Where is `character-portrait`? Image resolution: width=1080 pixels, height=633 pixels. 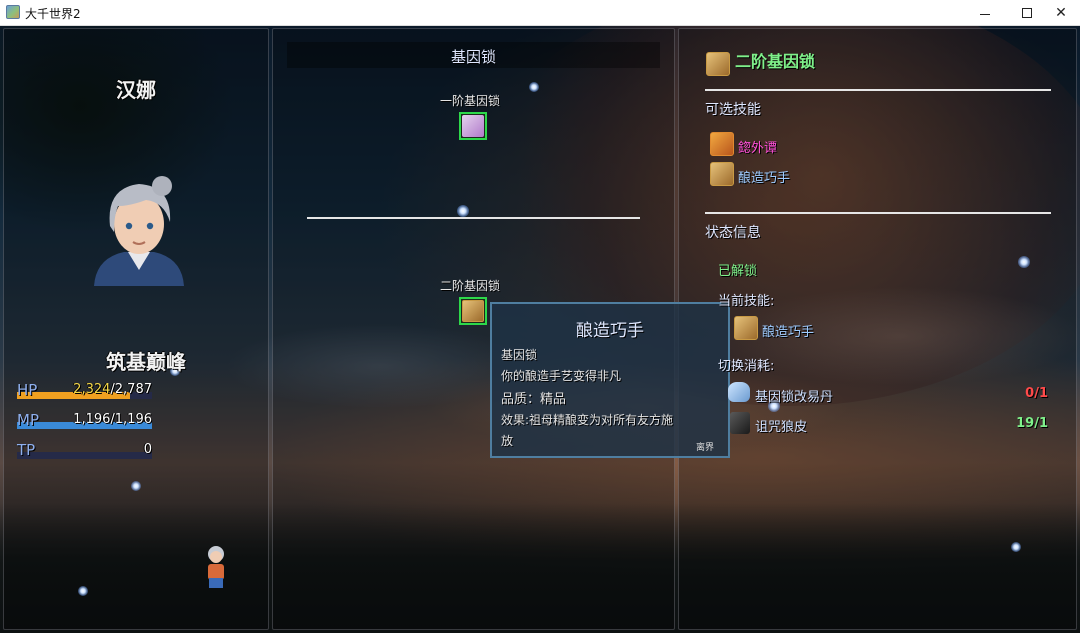
character-portrait is located at coordinates (139, 231).